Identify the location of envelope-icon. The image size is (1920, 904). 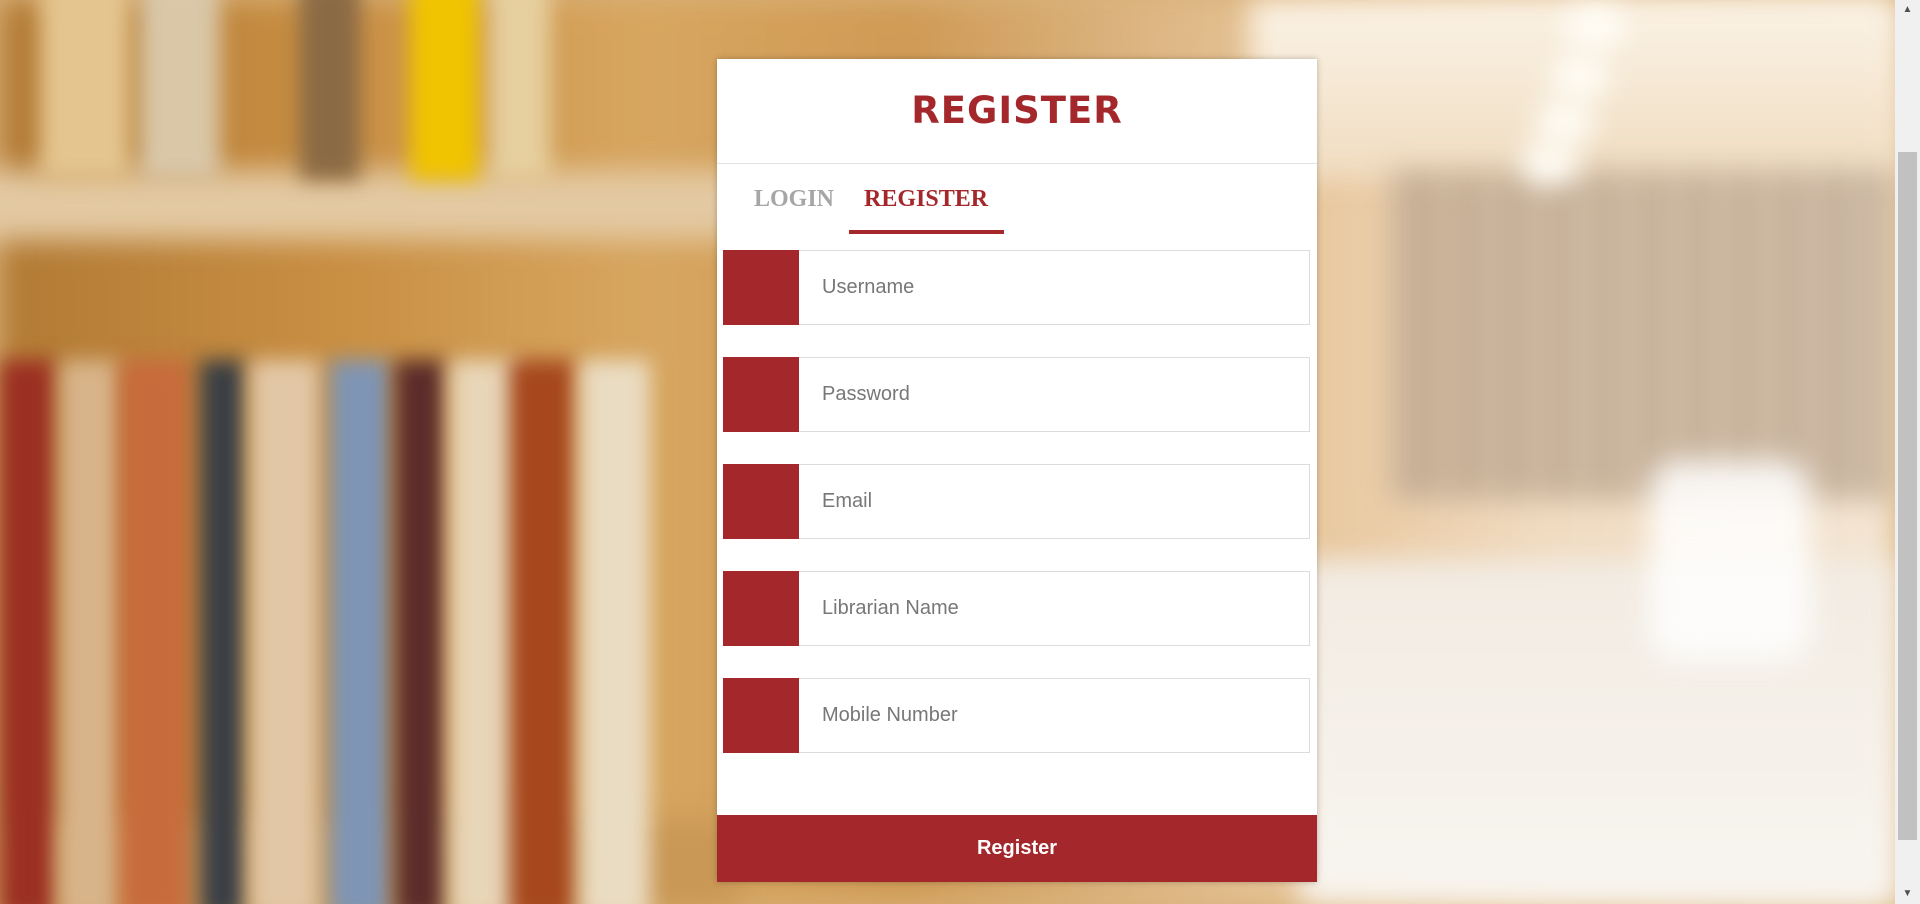
(761, 501).